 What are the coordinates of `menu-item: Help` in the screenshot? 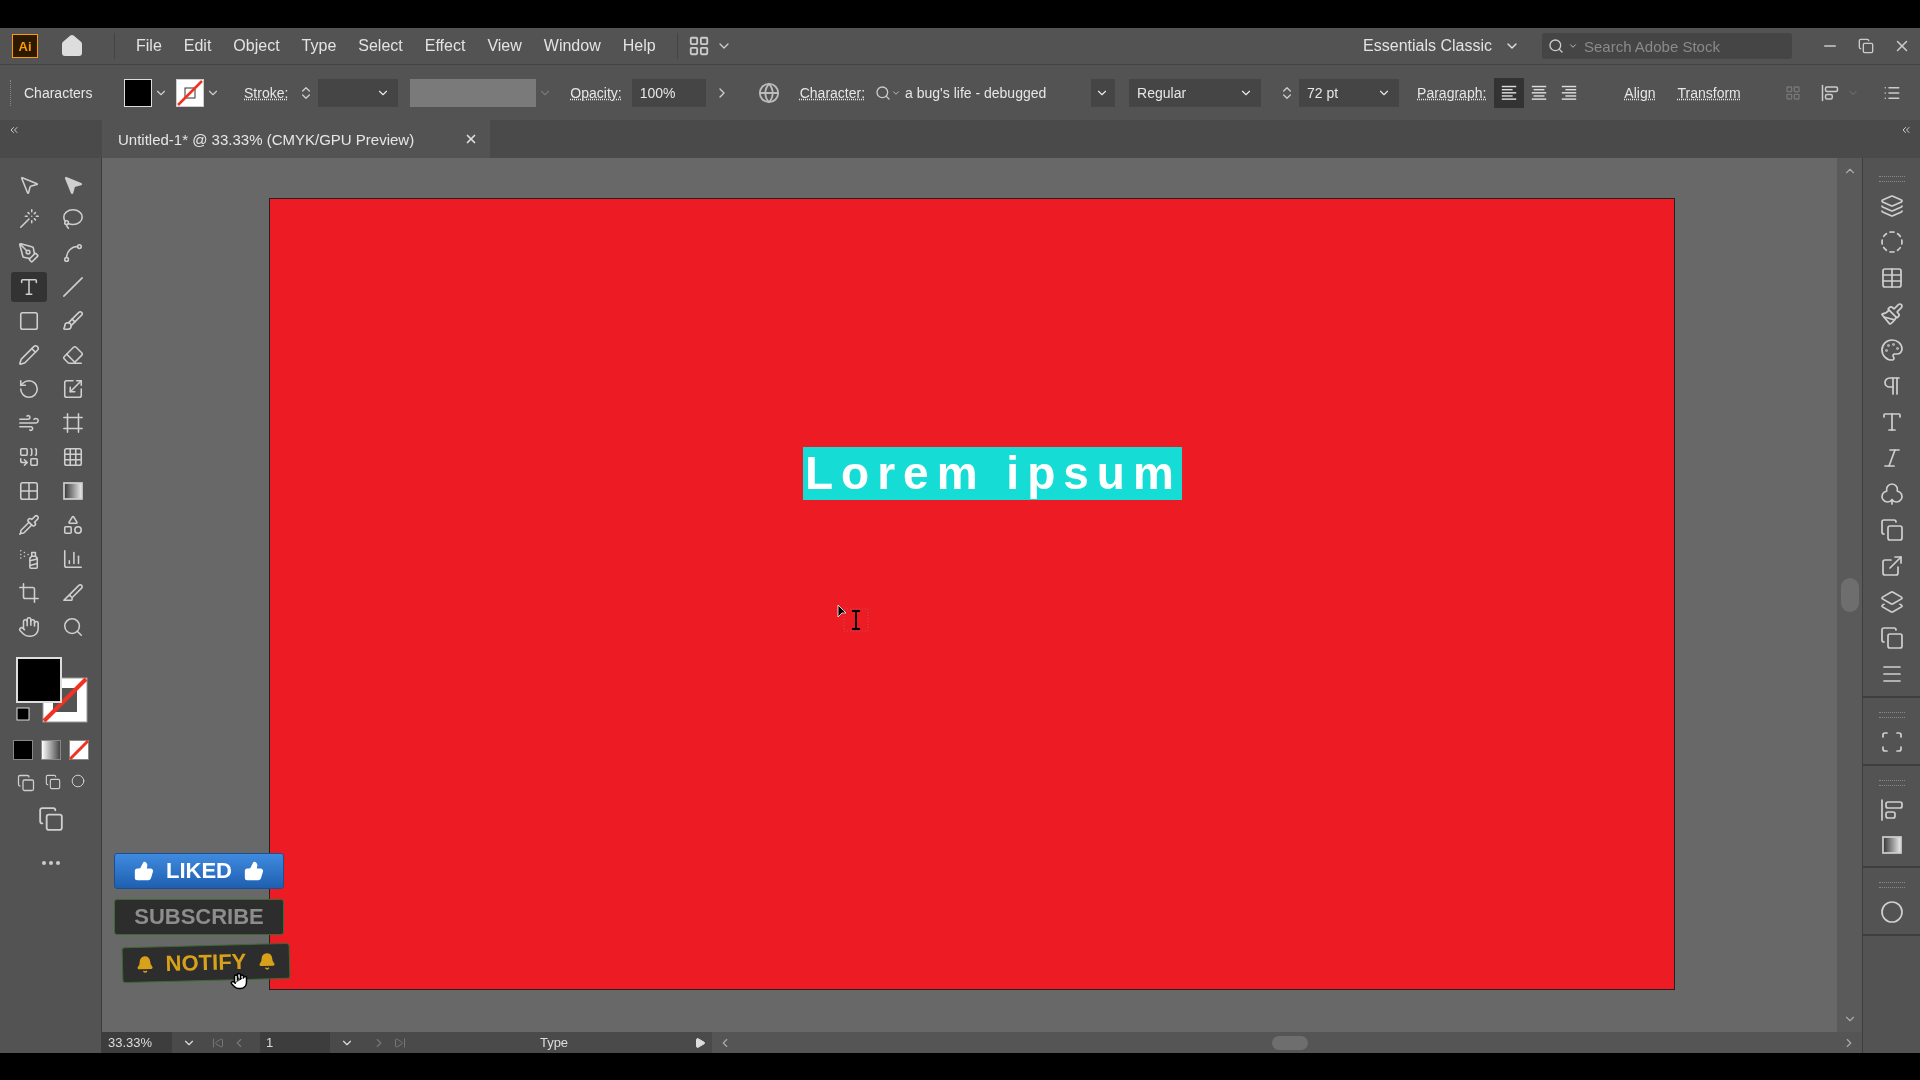 It's located at (639, 46).